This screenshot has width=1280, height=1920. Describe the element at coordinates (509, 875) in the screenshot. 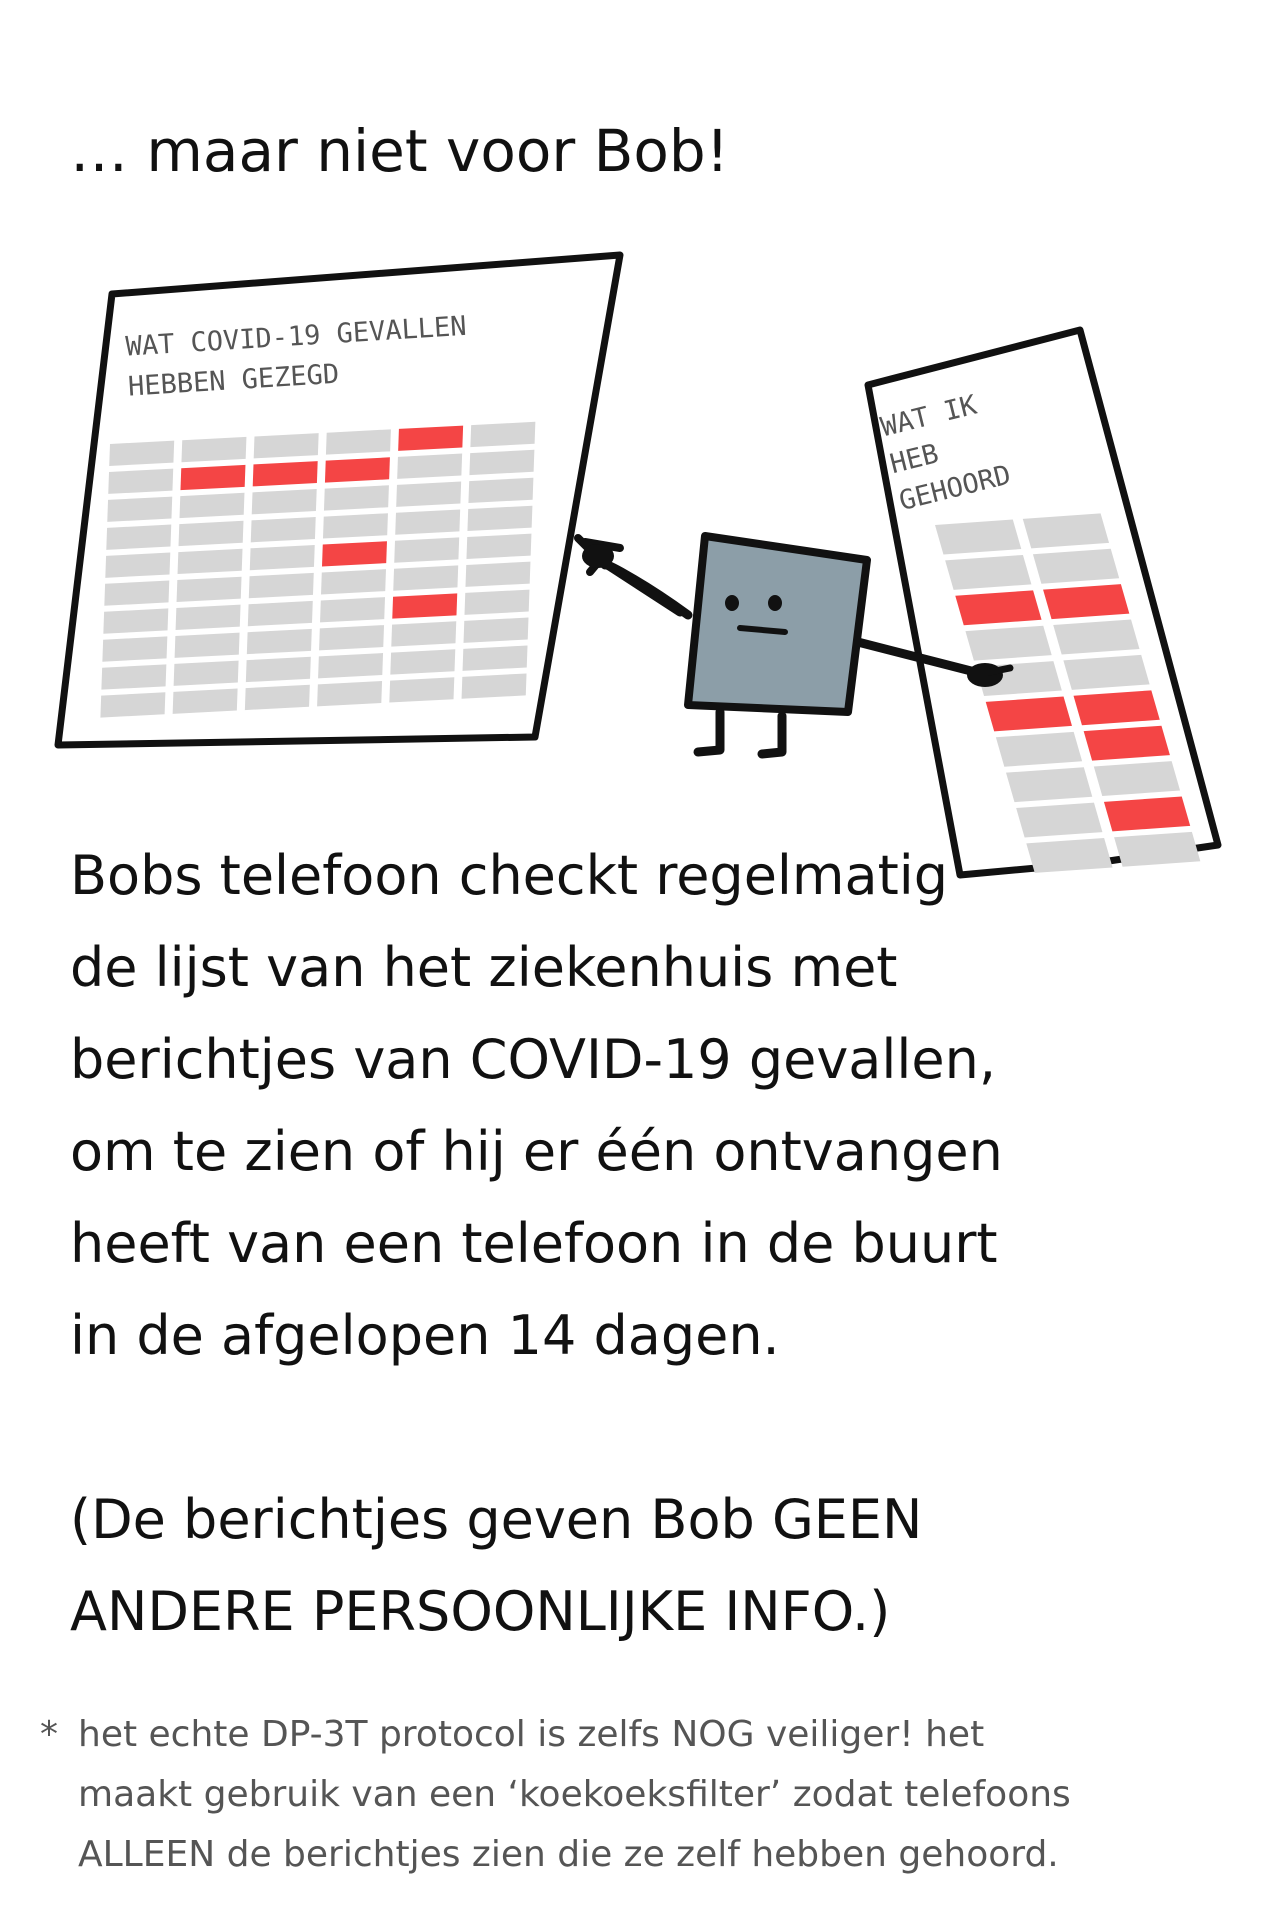

I see `body-line: Bobs telefoon checkt regelmatig` at that location.